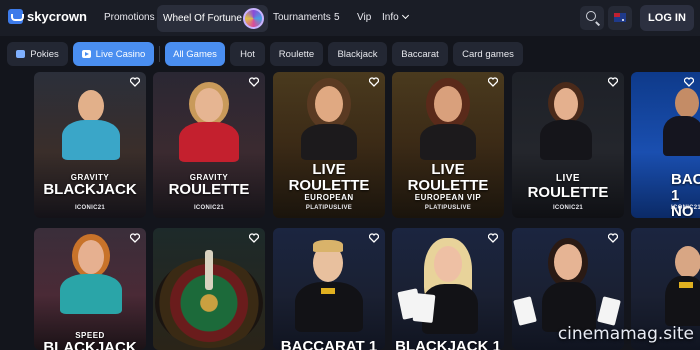  I want to click on game-title: BACCARAT 1, so click(329, 344).